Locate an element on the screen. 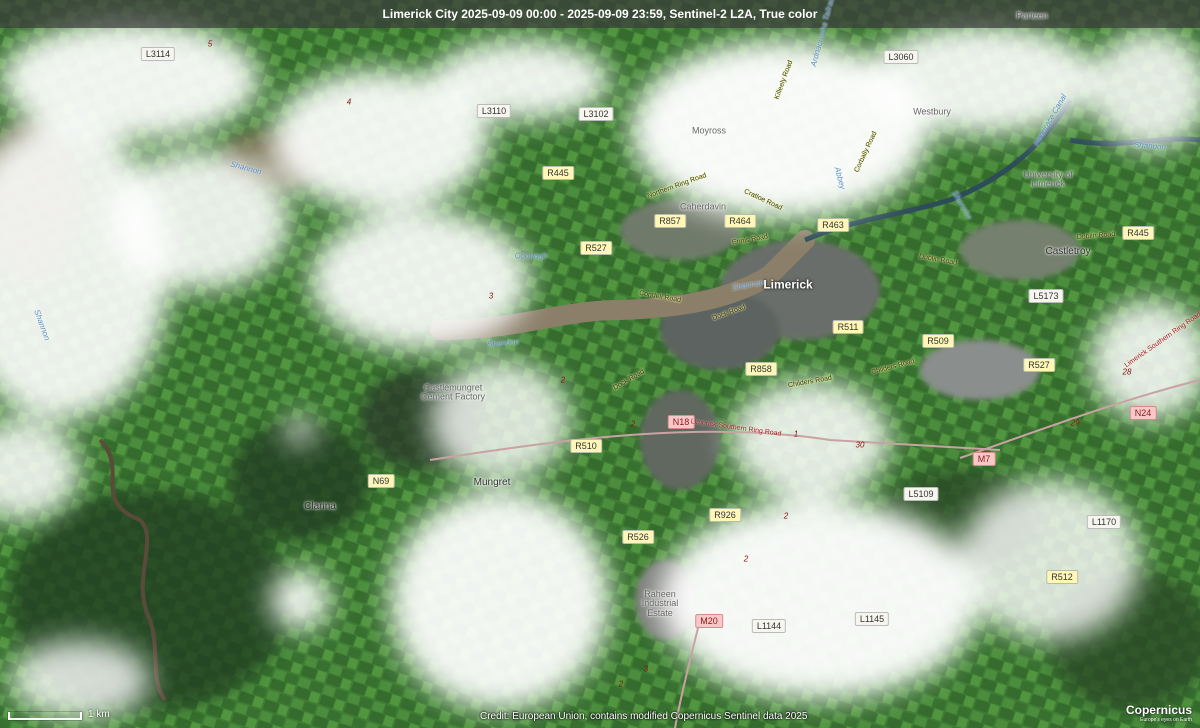 The height and width of the screenshot is (728, 1200). junction-number: 5 is located at coordinates (210, 44).